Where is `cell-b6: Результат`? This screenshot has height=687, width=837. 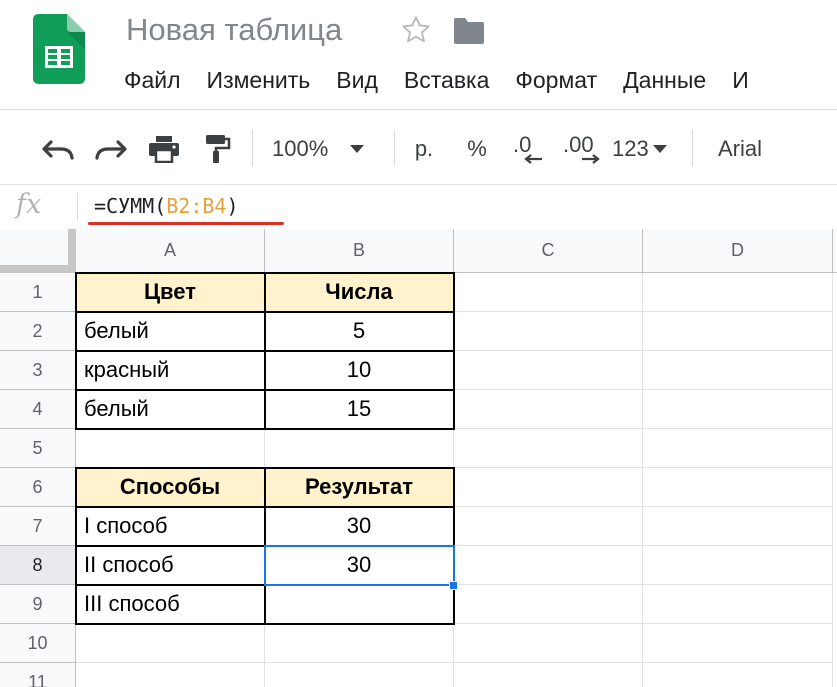 cell-b6: Результат is located at coordinates (359, 487).